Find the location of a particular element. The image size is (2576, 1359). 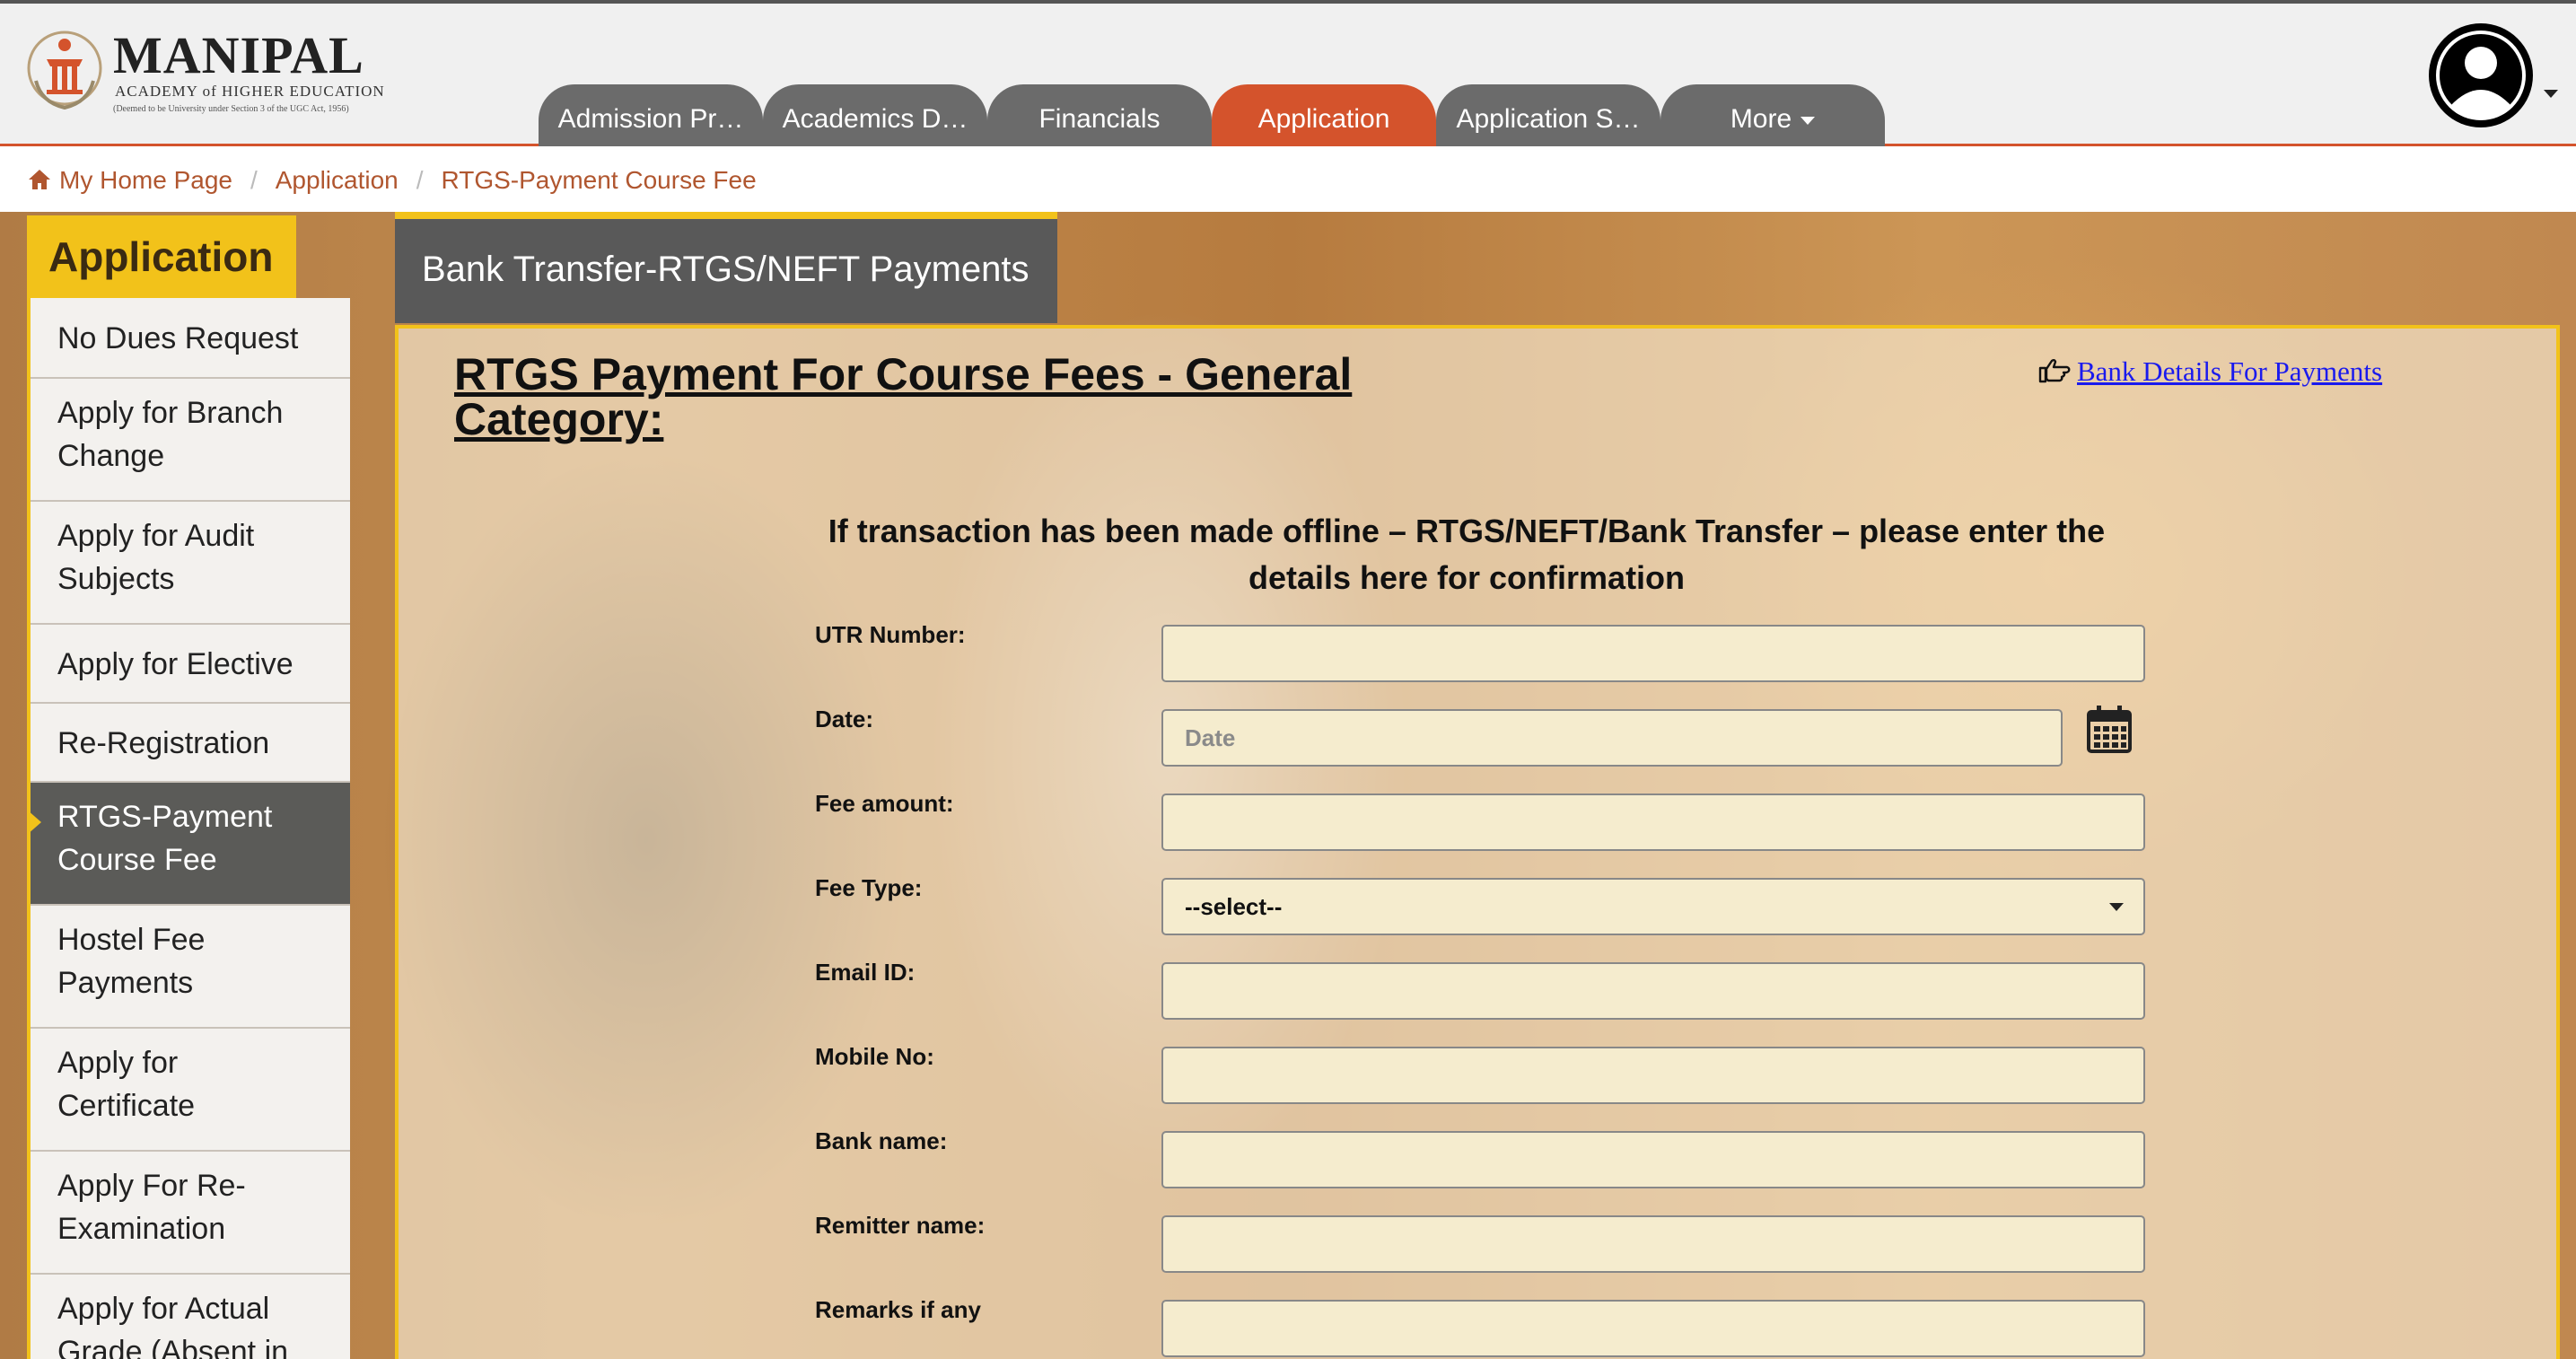

sidebar-item-hostel-fee: Hostel Fee Payments is located at coordinates (190, 967).